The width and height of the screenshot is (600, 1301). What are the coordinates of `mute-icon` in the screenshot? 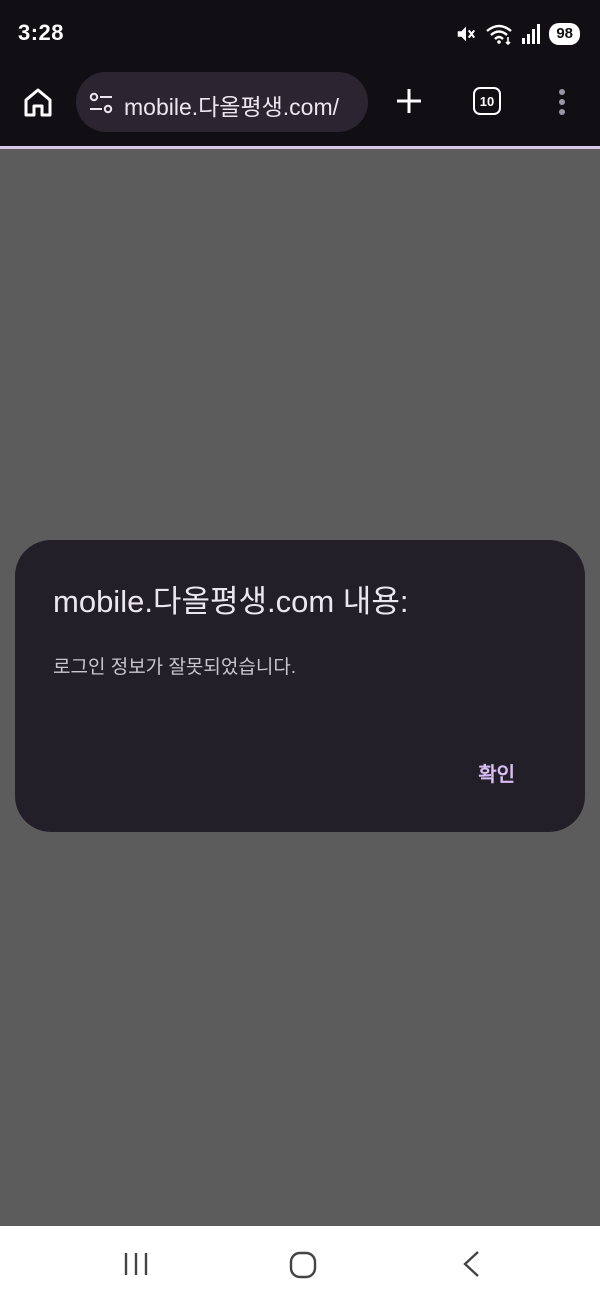 It's located at (467, 34).